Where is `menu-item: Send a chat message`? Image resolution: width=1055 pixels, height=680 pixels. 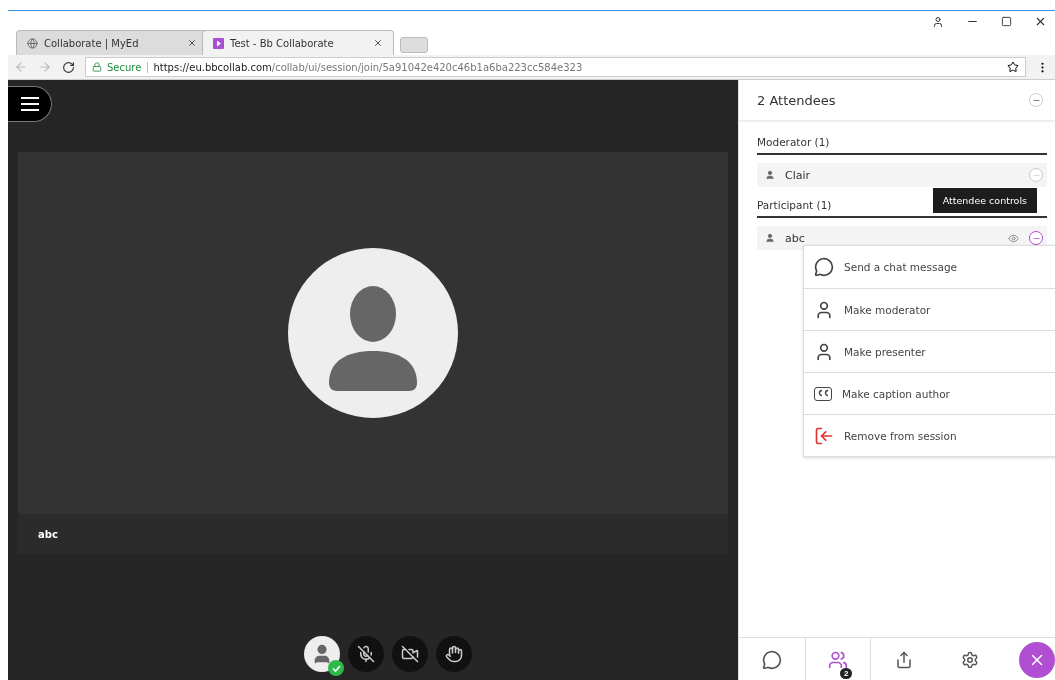
menu-item: Send a chat message is located at coordinates (929, 267).